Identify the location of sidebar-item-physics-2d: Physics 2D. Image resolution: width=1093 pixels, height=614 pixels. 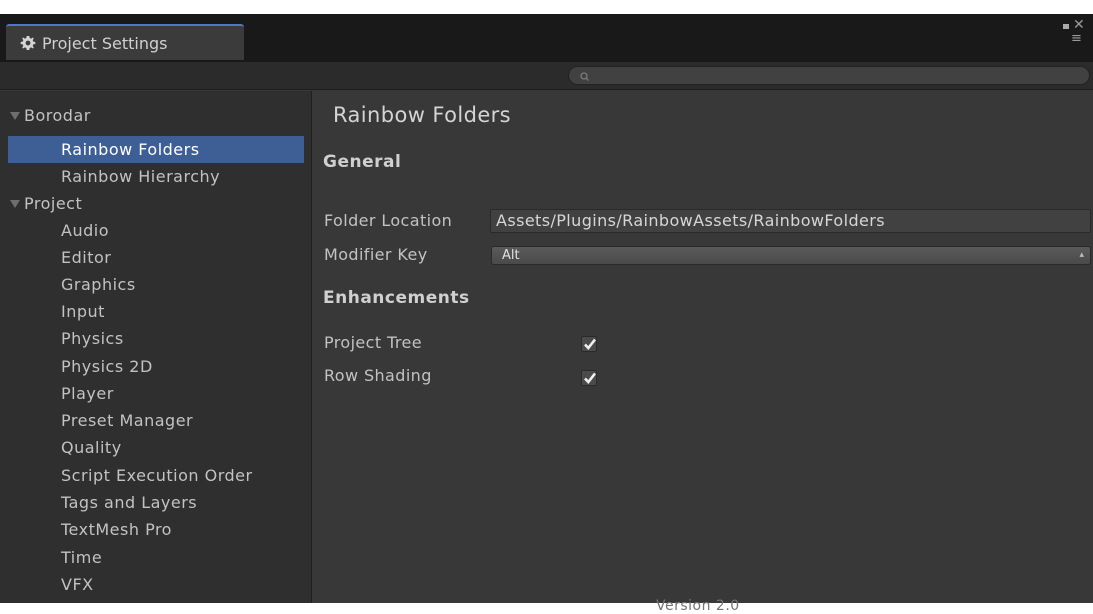
(156, 366).